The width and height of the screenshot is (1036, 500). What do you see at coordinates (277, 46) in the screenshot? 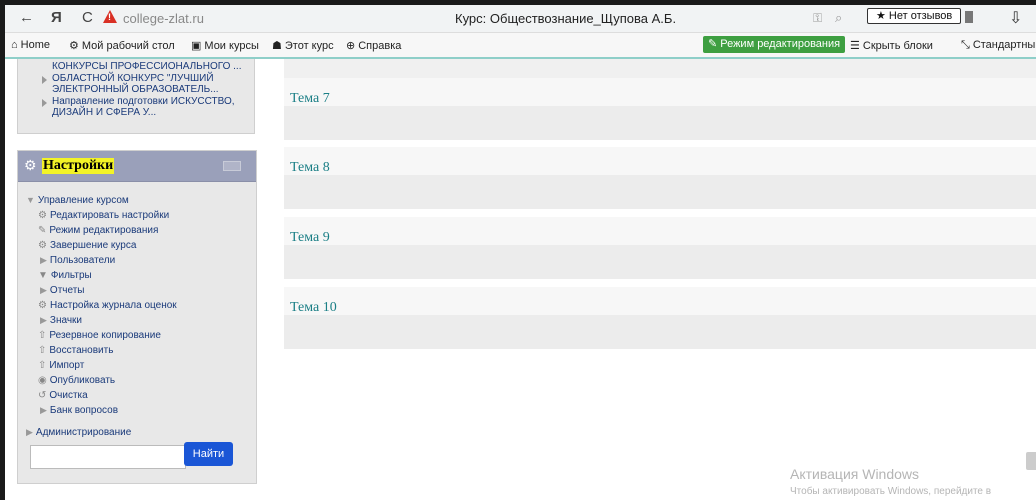
I see `sitemap-icon: ☗` at bounding box center [277, 46].